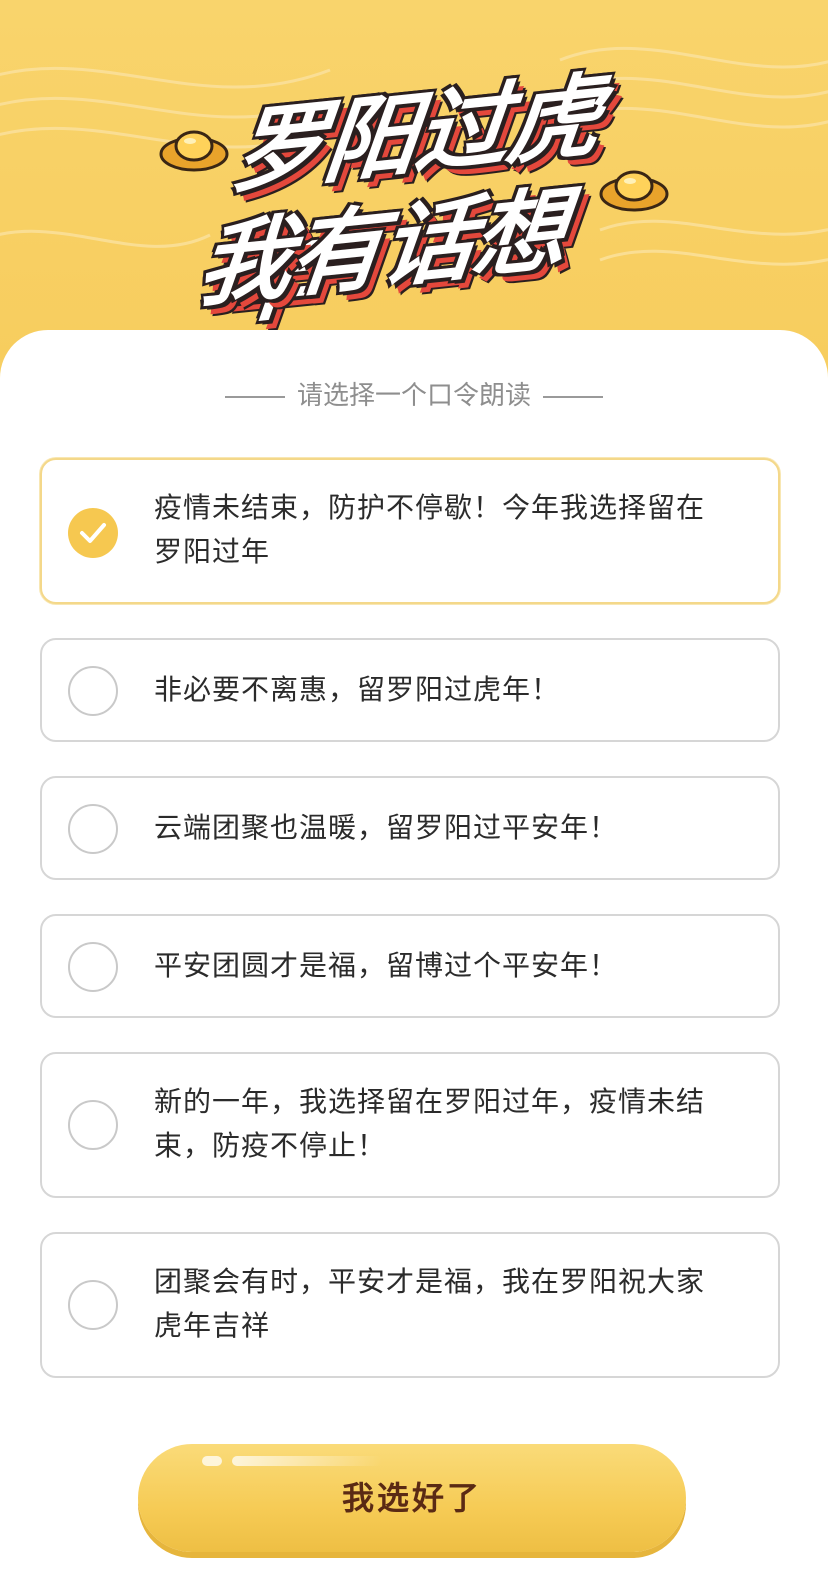  I want to click on option-item: 云端团聚也温暖，留罗阳过平安年！, so click(410, 828).